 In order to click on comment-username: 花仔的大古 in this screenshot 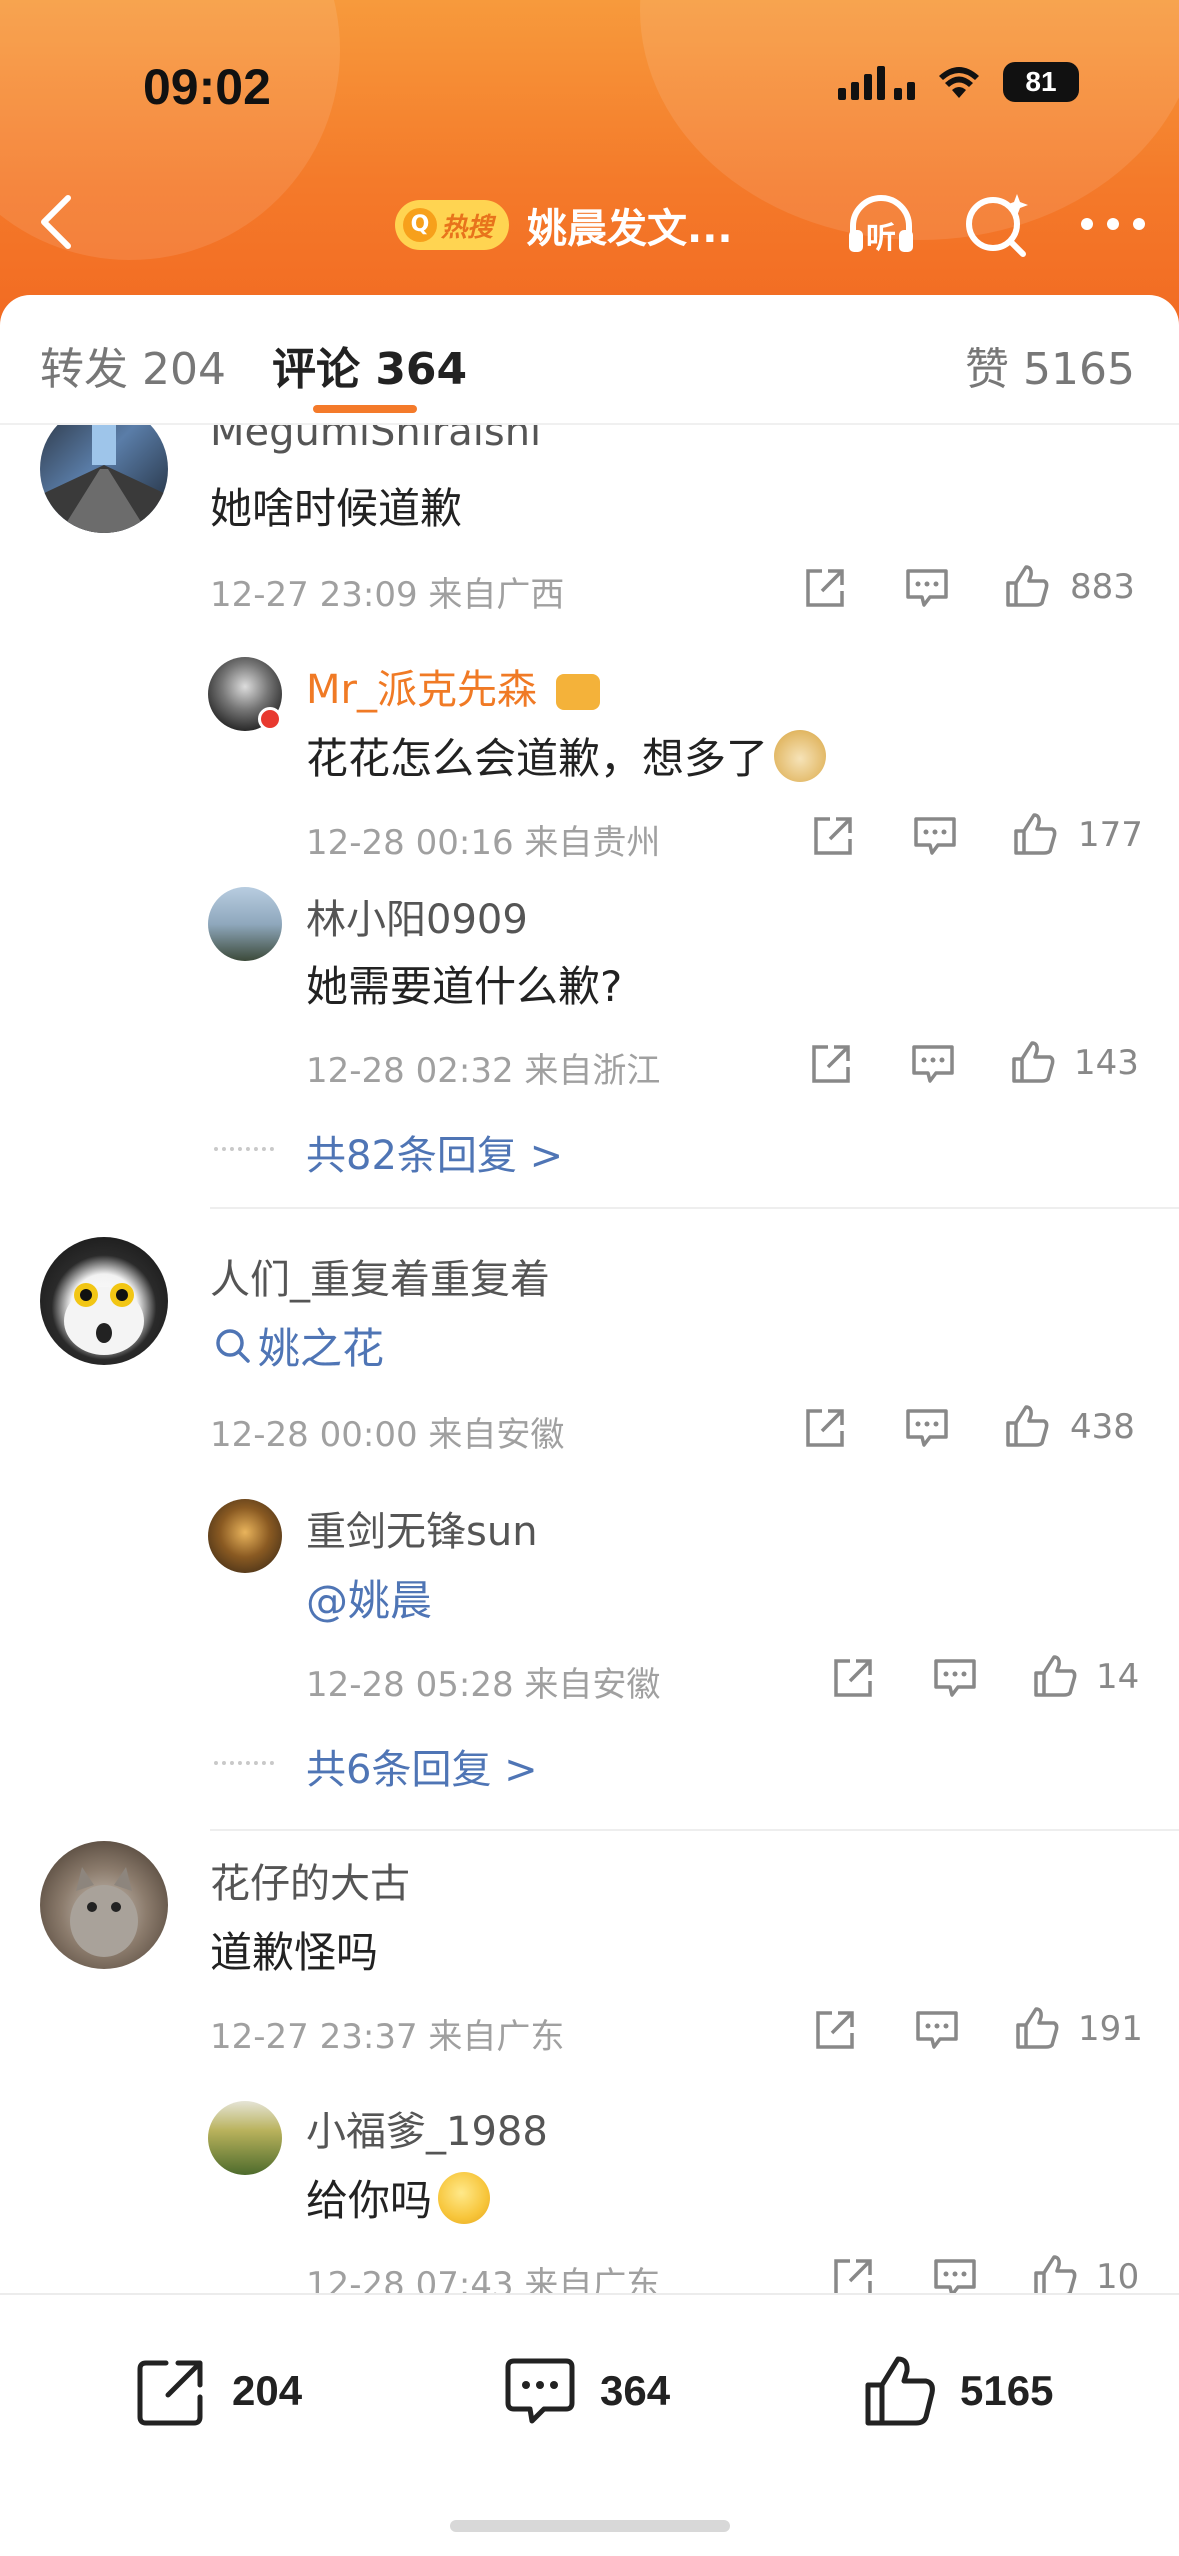, I will do `click(310, 1880)`.